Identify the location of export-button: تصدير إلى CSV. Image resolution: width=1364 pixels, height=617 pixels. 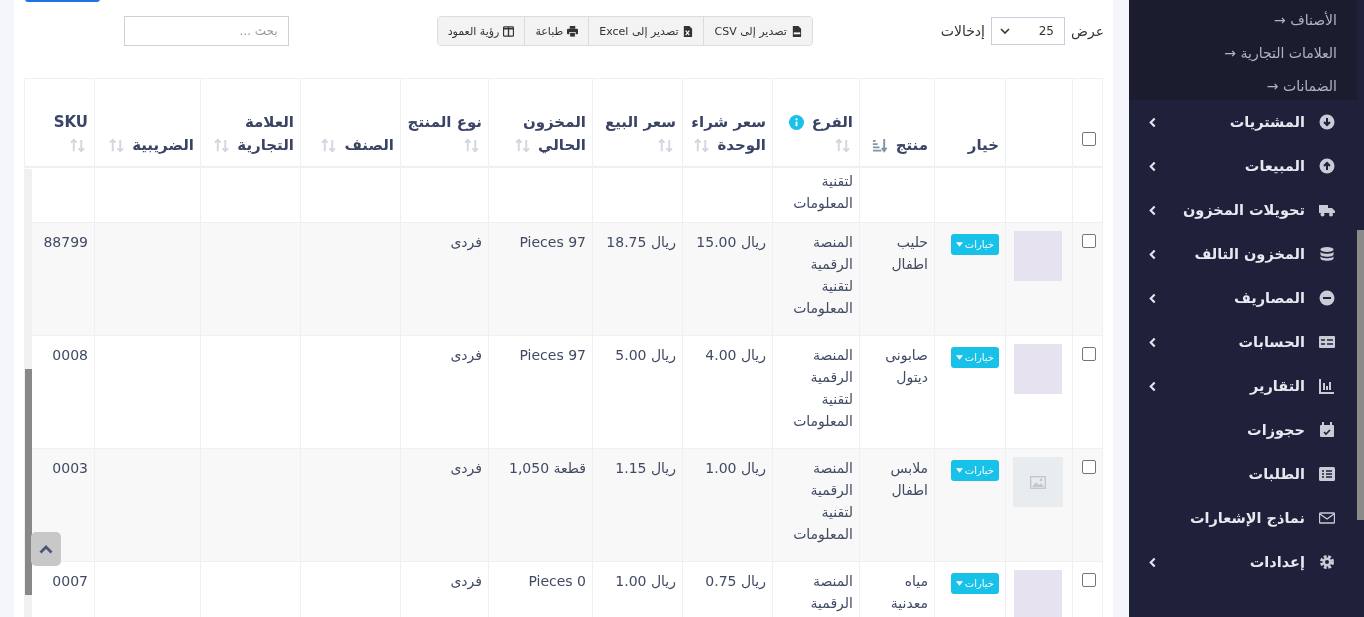
(757, 31).